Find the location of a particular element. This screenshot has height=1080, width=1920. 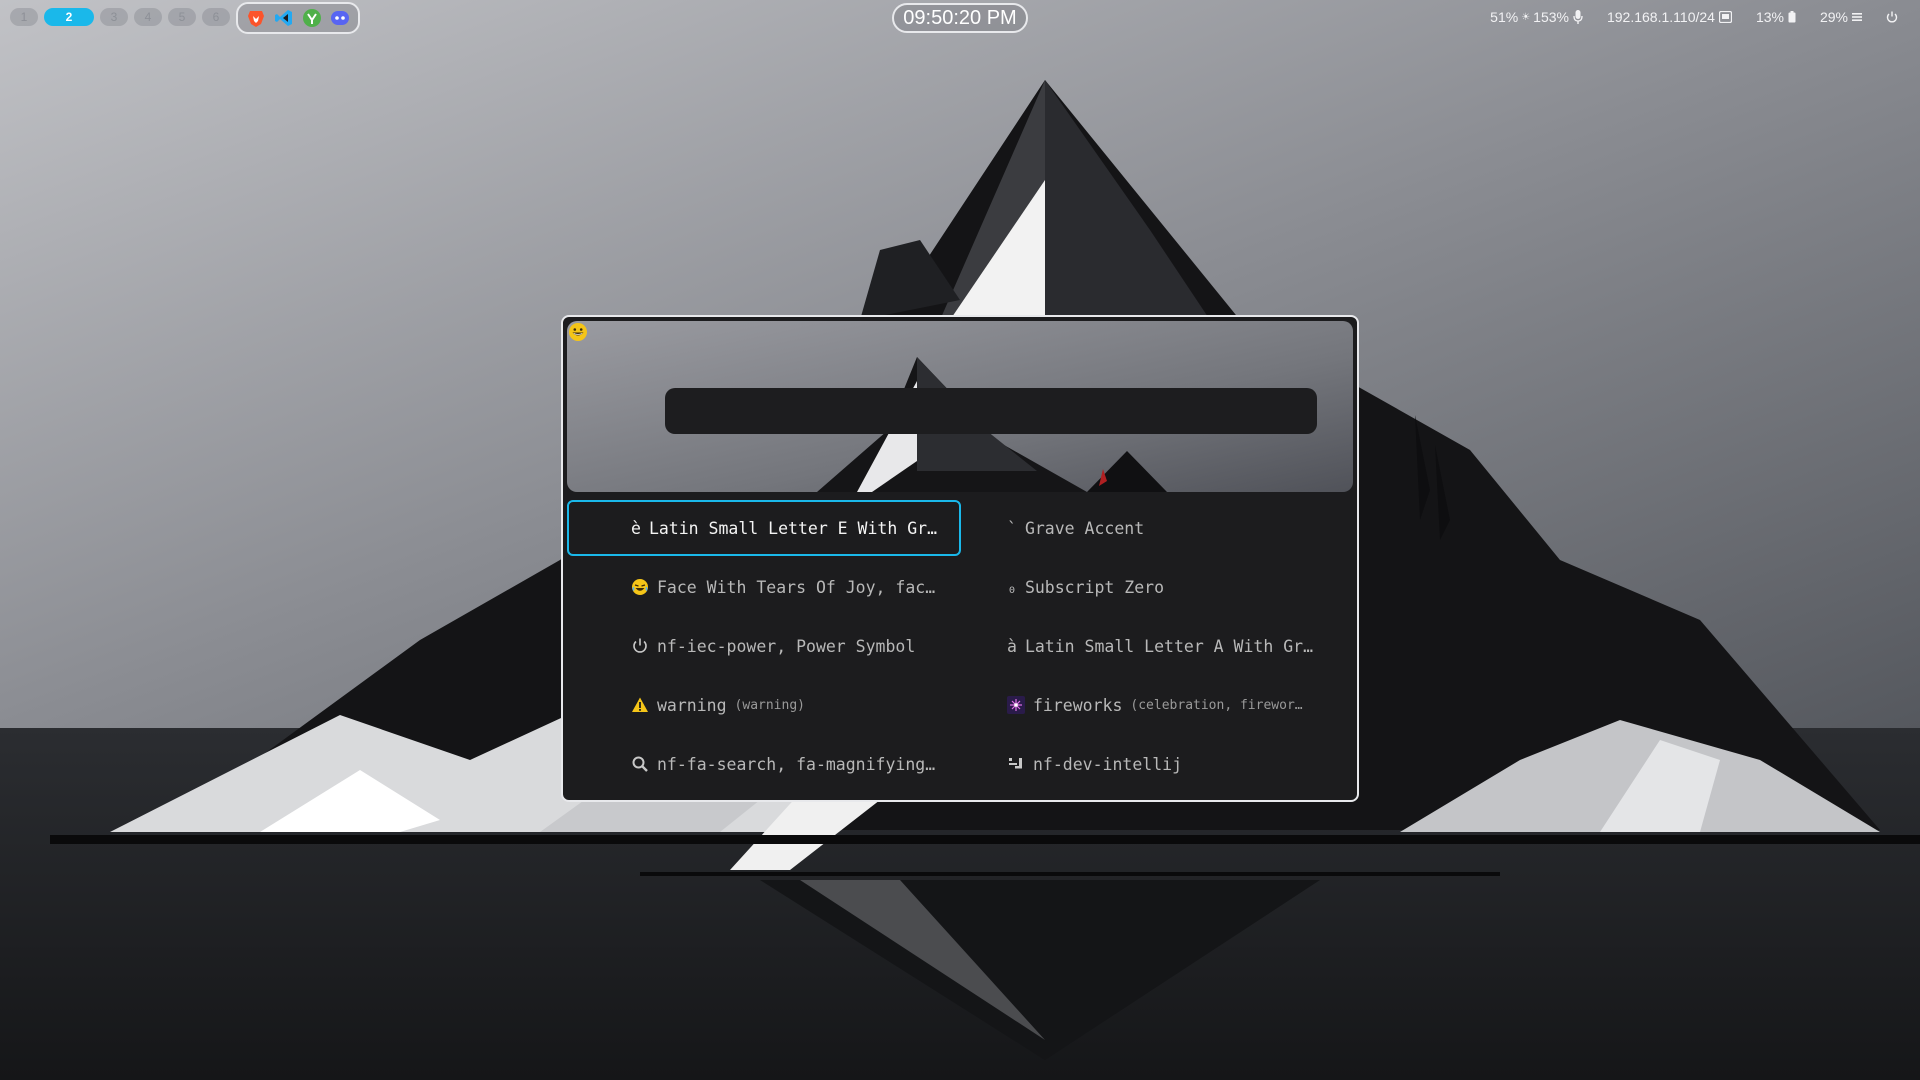

magnifying-glass-icon is located at coordinates (640, 764).